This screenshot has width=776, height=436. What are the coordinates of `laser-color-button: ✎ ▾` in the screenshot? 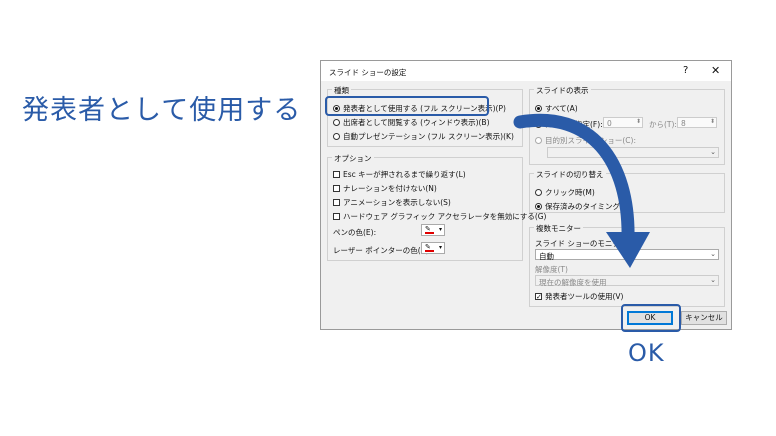 It's located at (433, 248).